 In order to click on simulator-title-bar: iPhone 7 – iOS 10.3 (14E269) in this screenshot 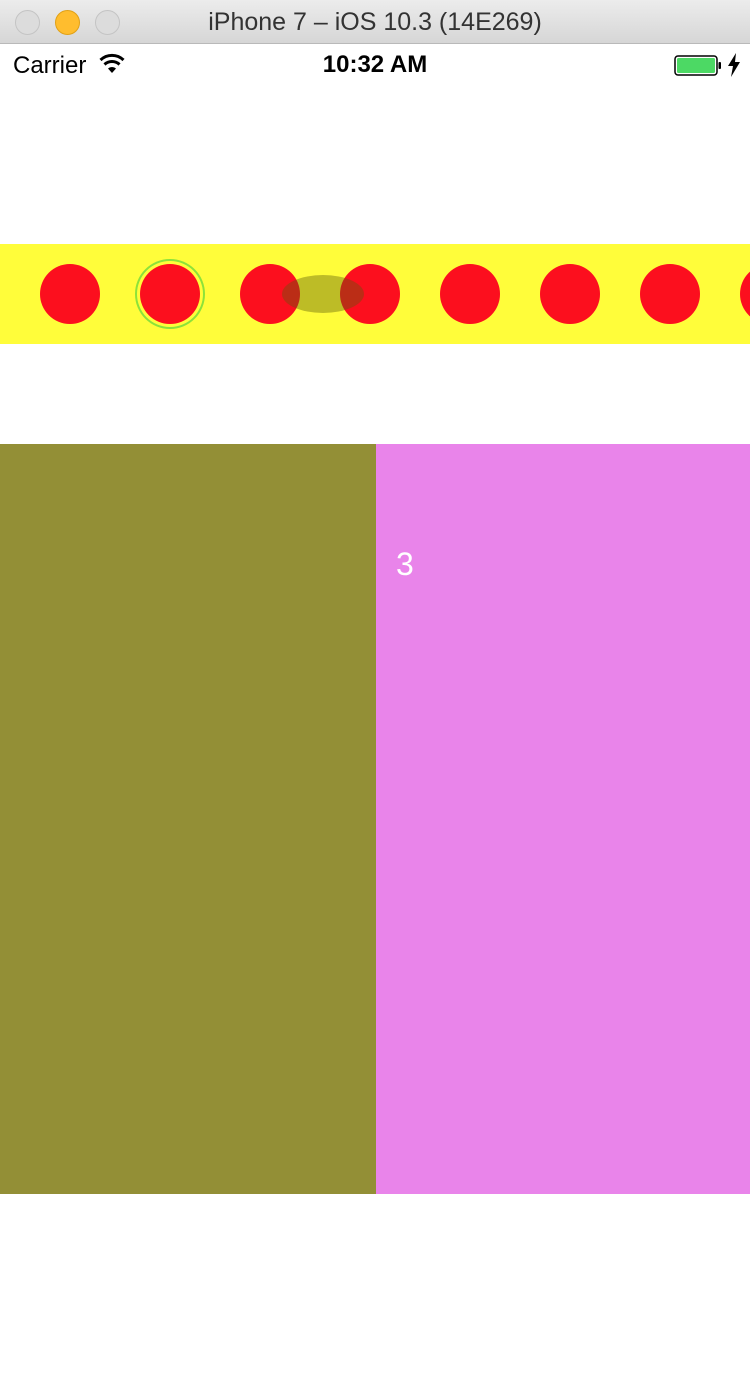, I will do `click(375, 22)`.